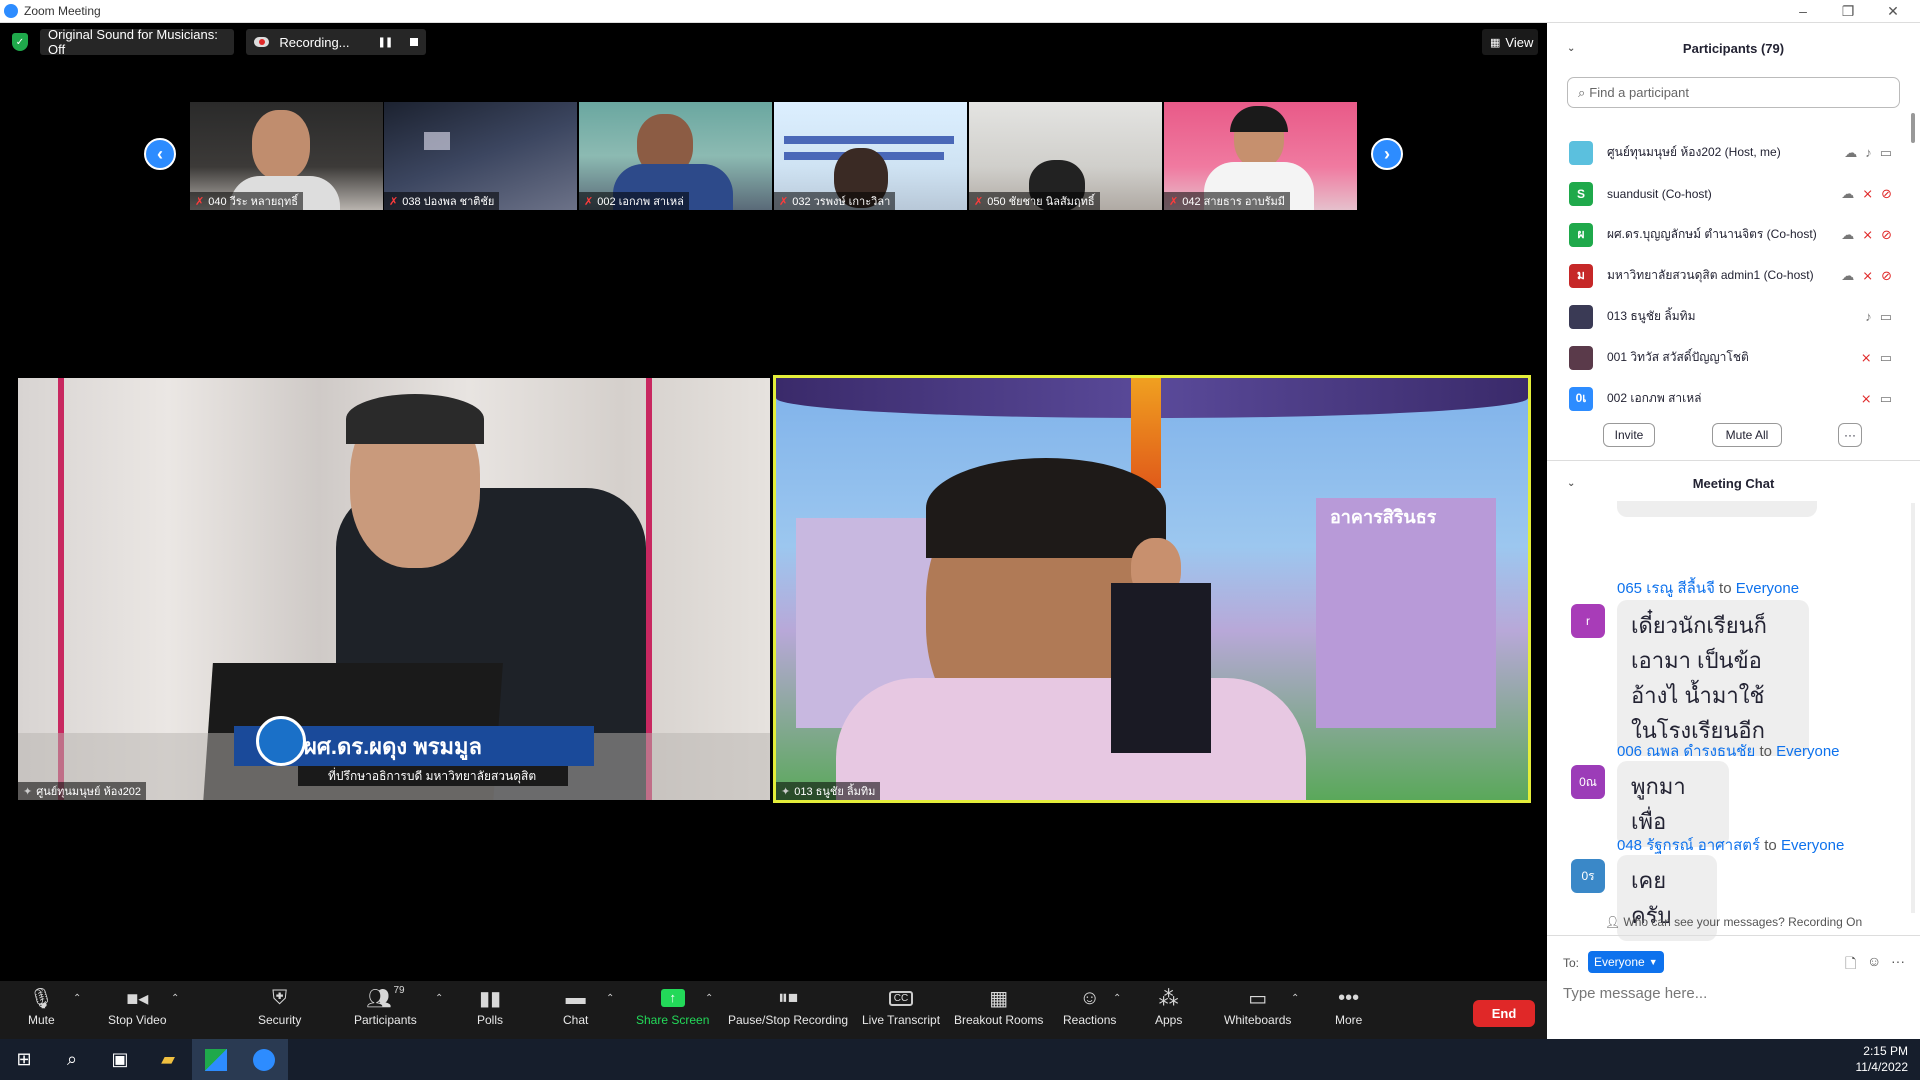 This screenshot has width=1920, height=1080. Describe the element at coordinates (1629, 435) in the screenshot. I see `invite-button: Invite` at that location.